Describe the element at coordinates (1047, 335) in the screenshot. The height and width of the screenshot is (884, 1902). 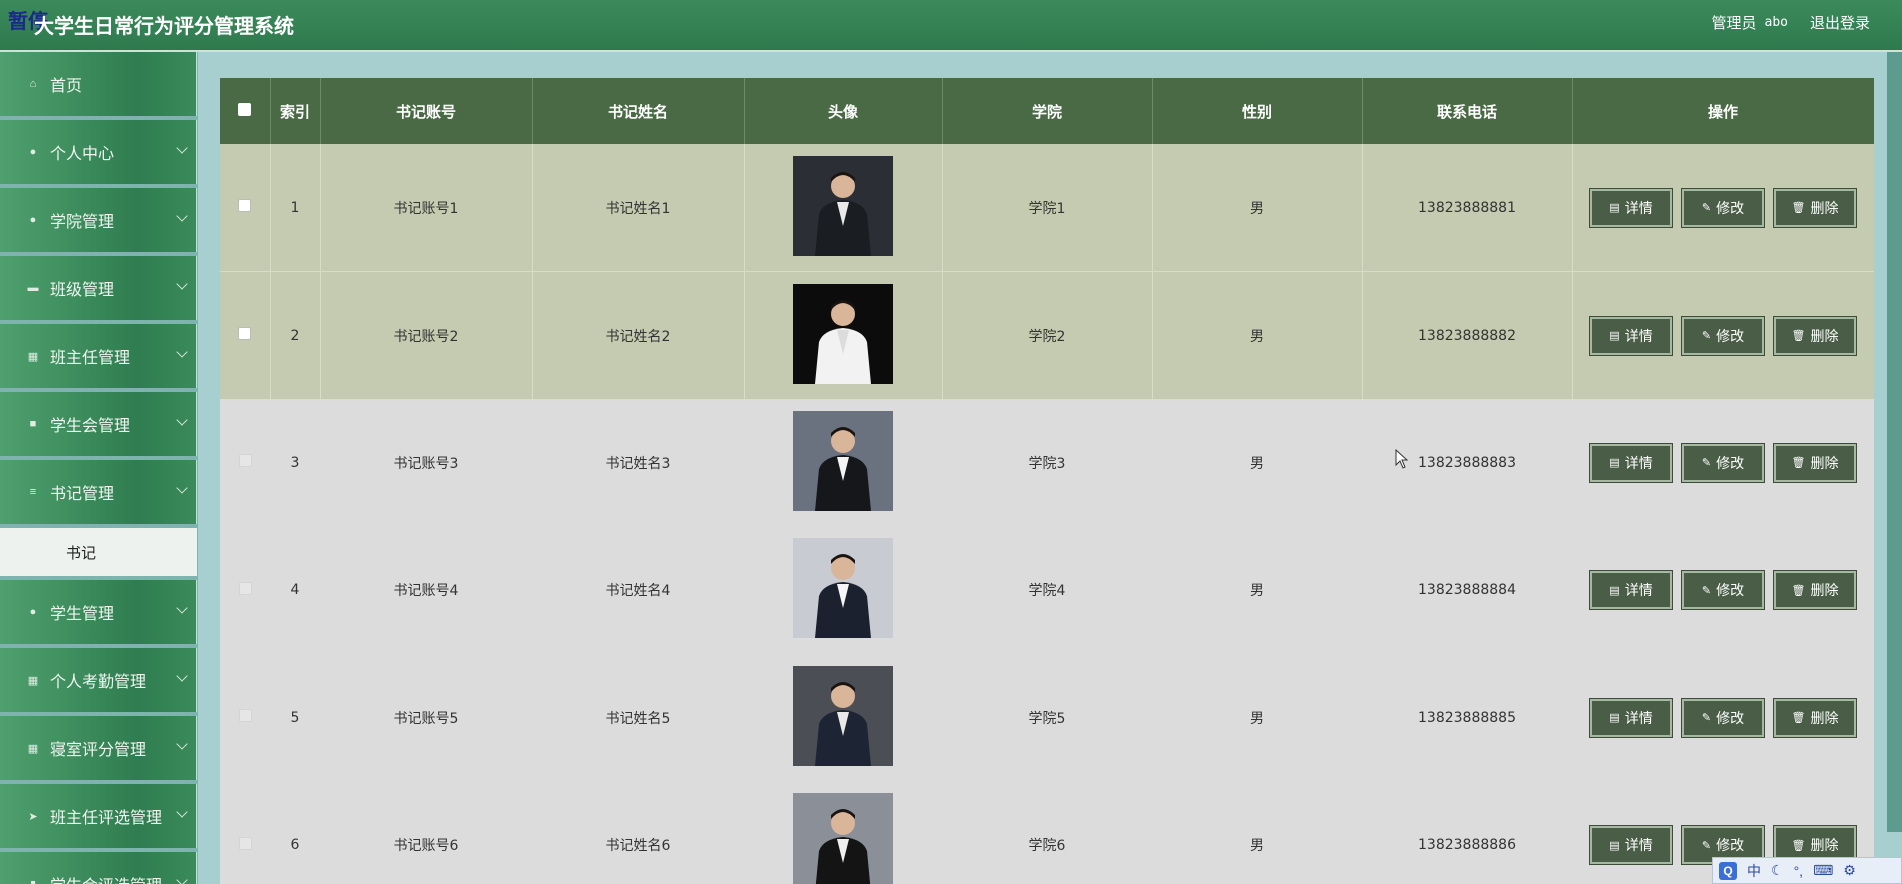
I see `college-cell: 学院2` at that location.